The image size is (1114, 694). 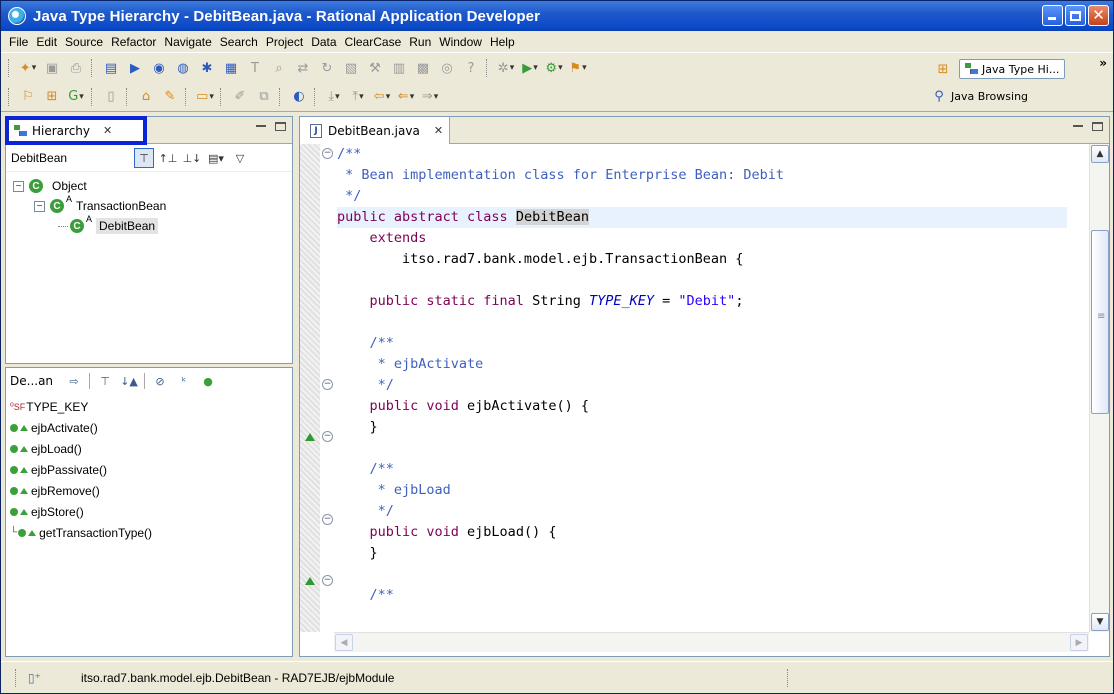 What do you see at coordinates (192, 158) in the screenshot?
I see `show-subtype-hierarchy-icon: ⊥↓` at bounding box center [192, 158].